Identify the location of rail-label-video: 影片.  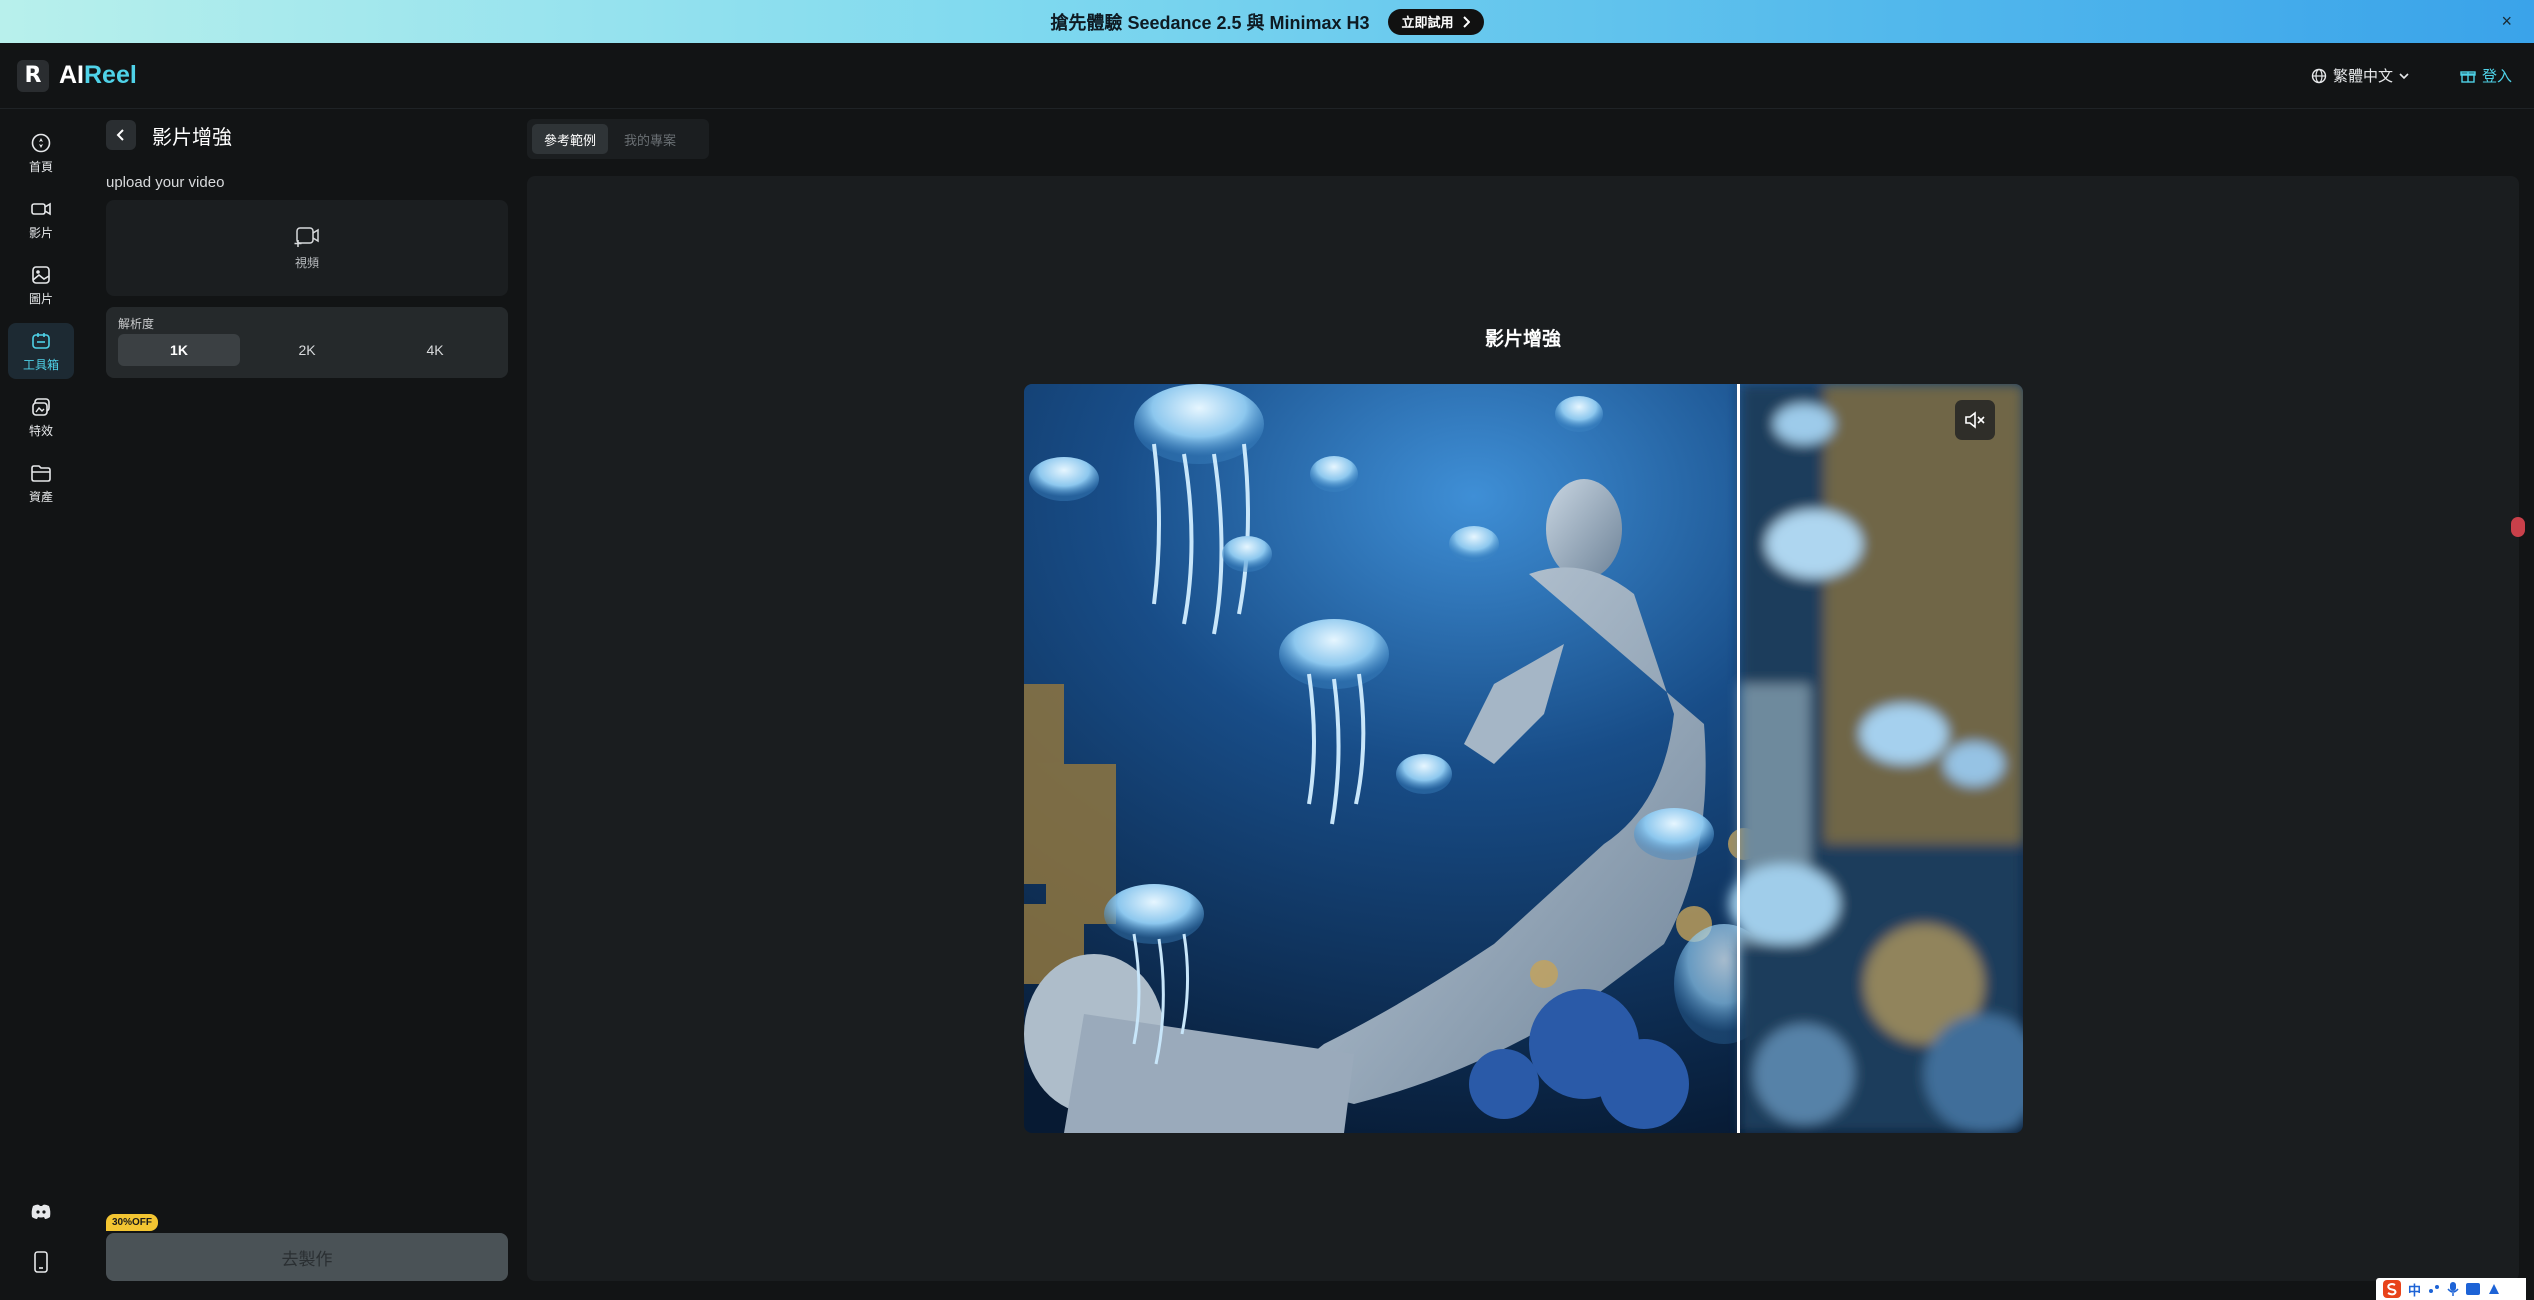
(40, 232).